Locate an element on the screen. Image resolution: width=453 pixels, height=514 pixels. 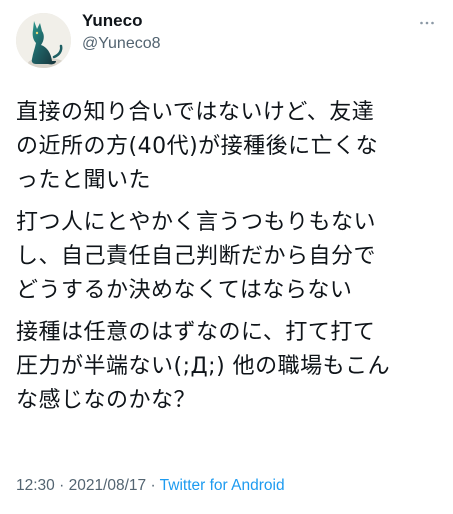
more-options-button is located at coordinates (427, 23).